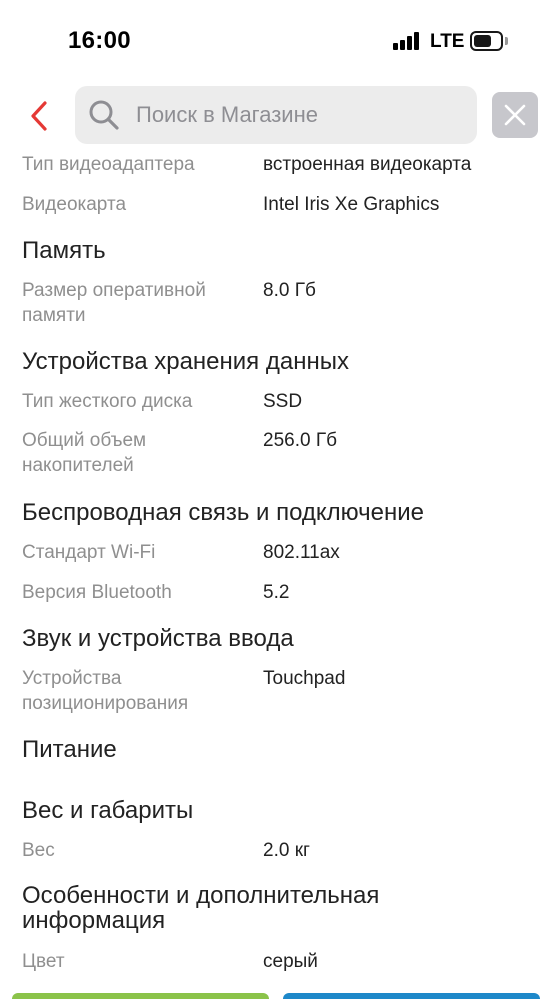 This screenshot has height=999, width=552. I want to click on section-title-weight-dimensions: Вес и габариты, so click(108, 810).